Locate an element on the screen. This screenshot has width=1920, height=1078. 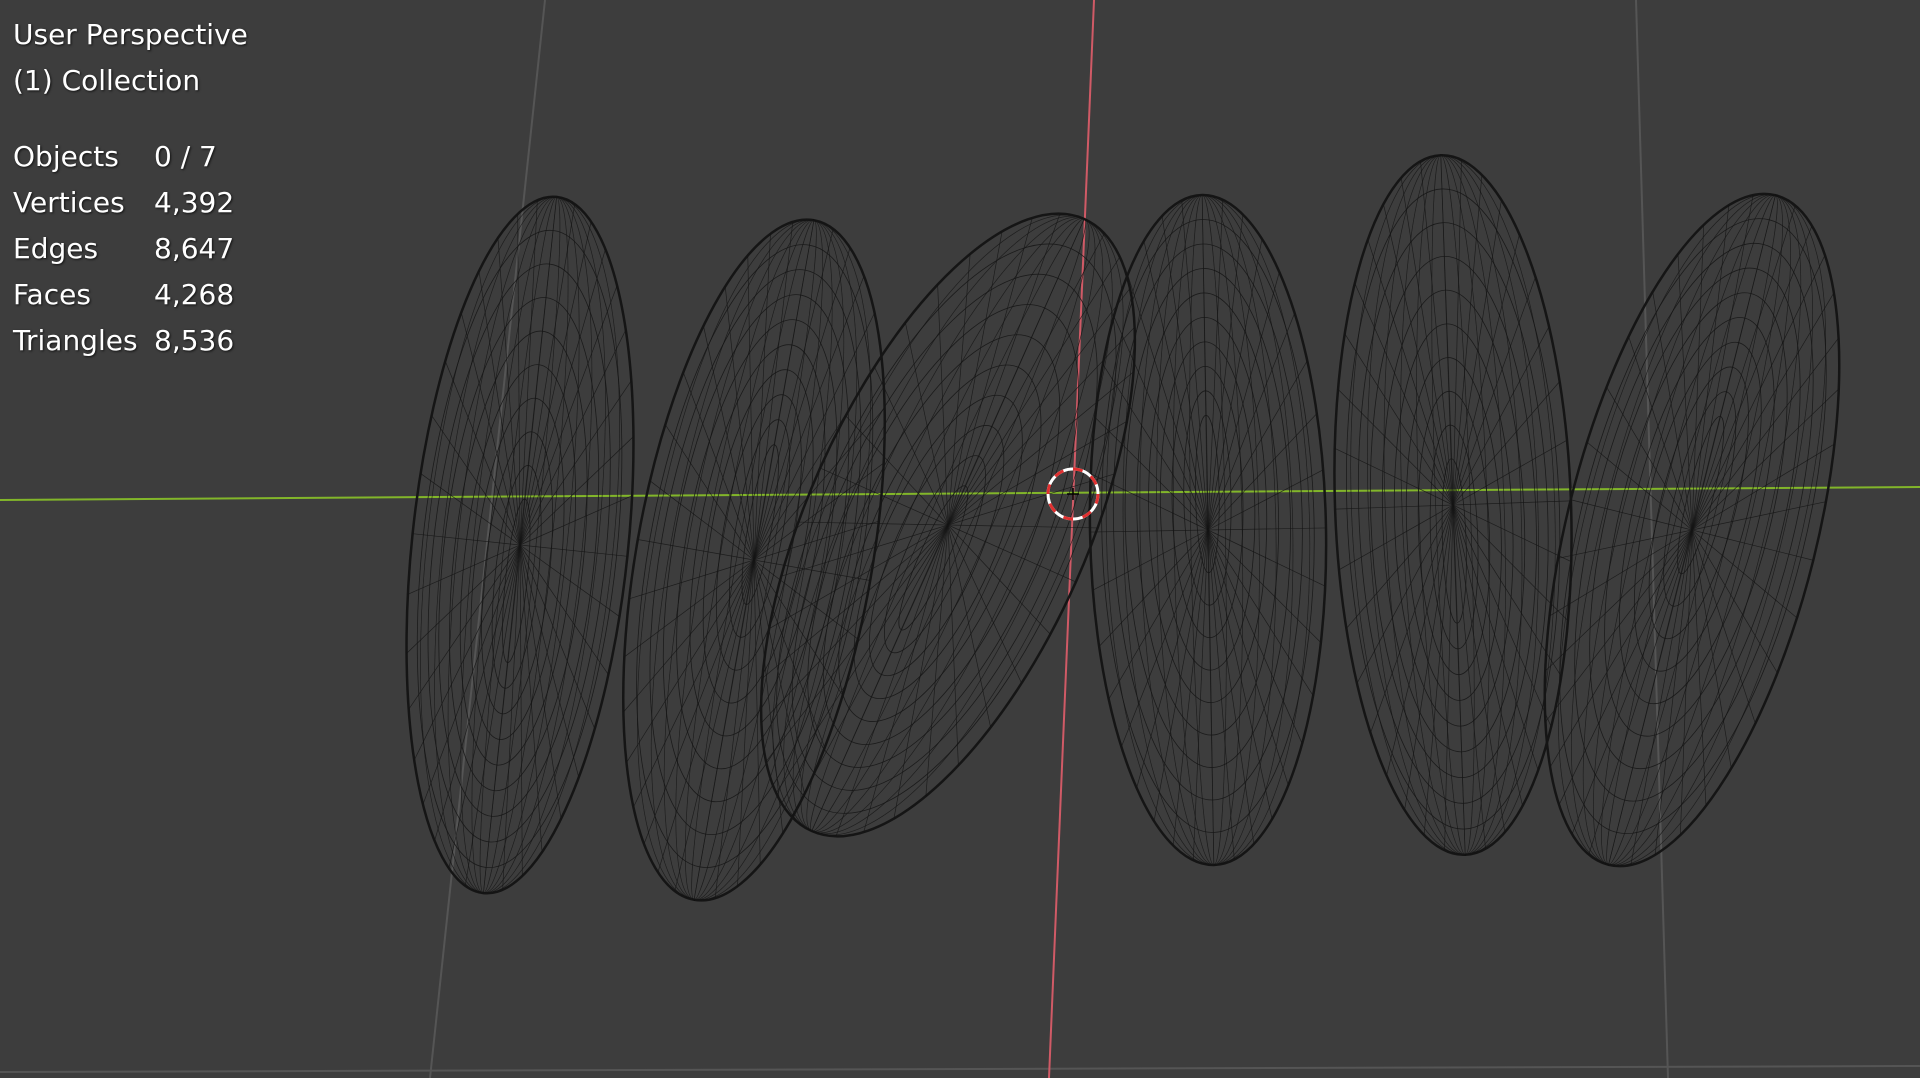
stat-label: Objects is located at coordinates (66, 156).